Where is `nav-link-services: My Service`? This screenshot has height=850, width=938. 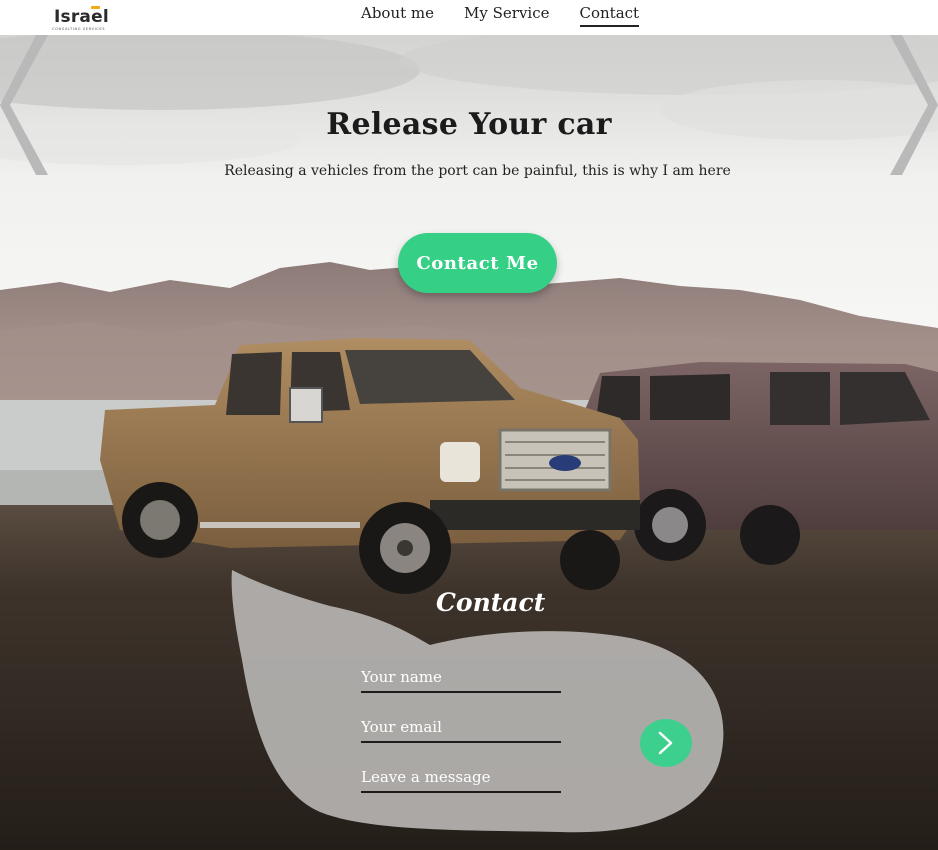 nav-link-services: My Service is located at coordinates (506, 15).